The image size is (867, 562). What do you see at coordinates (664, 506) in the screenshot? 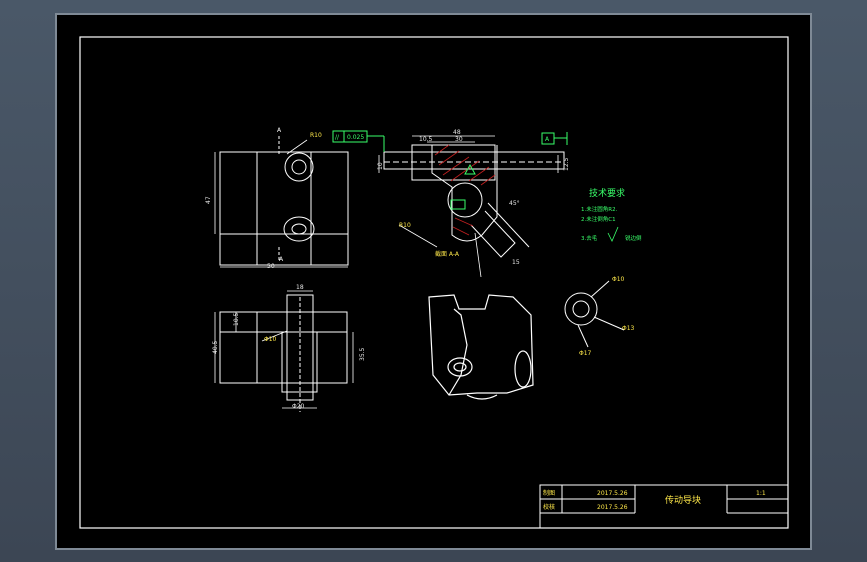
I see `title-block` at bounding box center [664, 506].